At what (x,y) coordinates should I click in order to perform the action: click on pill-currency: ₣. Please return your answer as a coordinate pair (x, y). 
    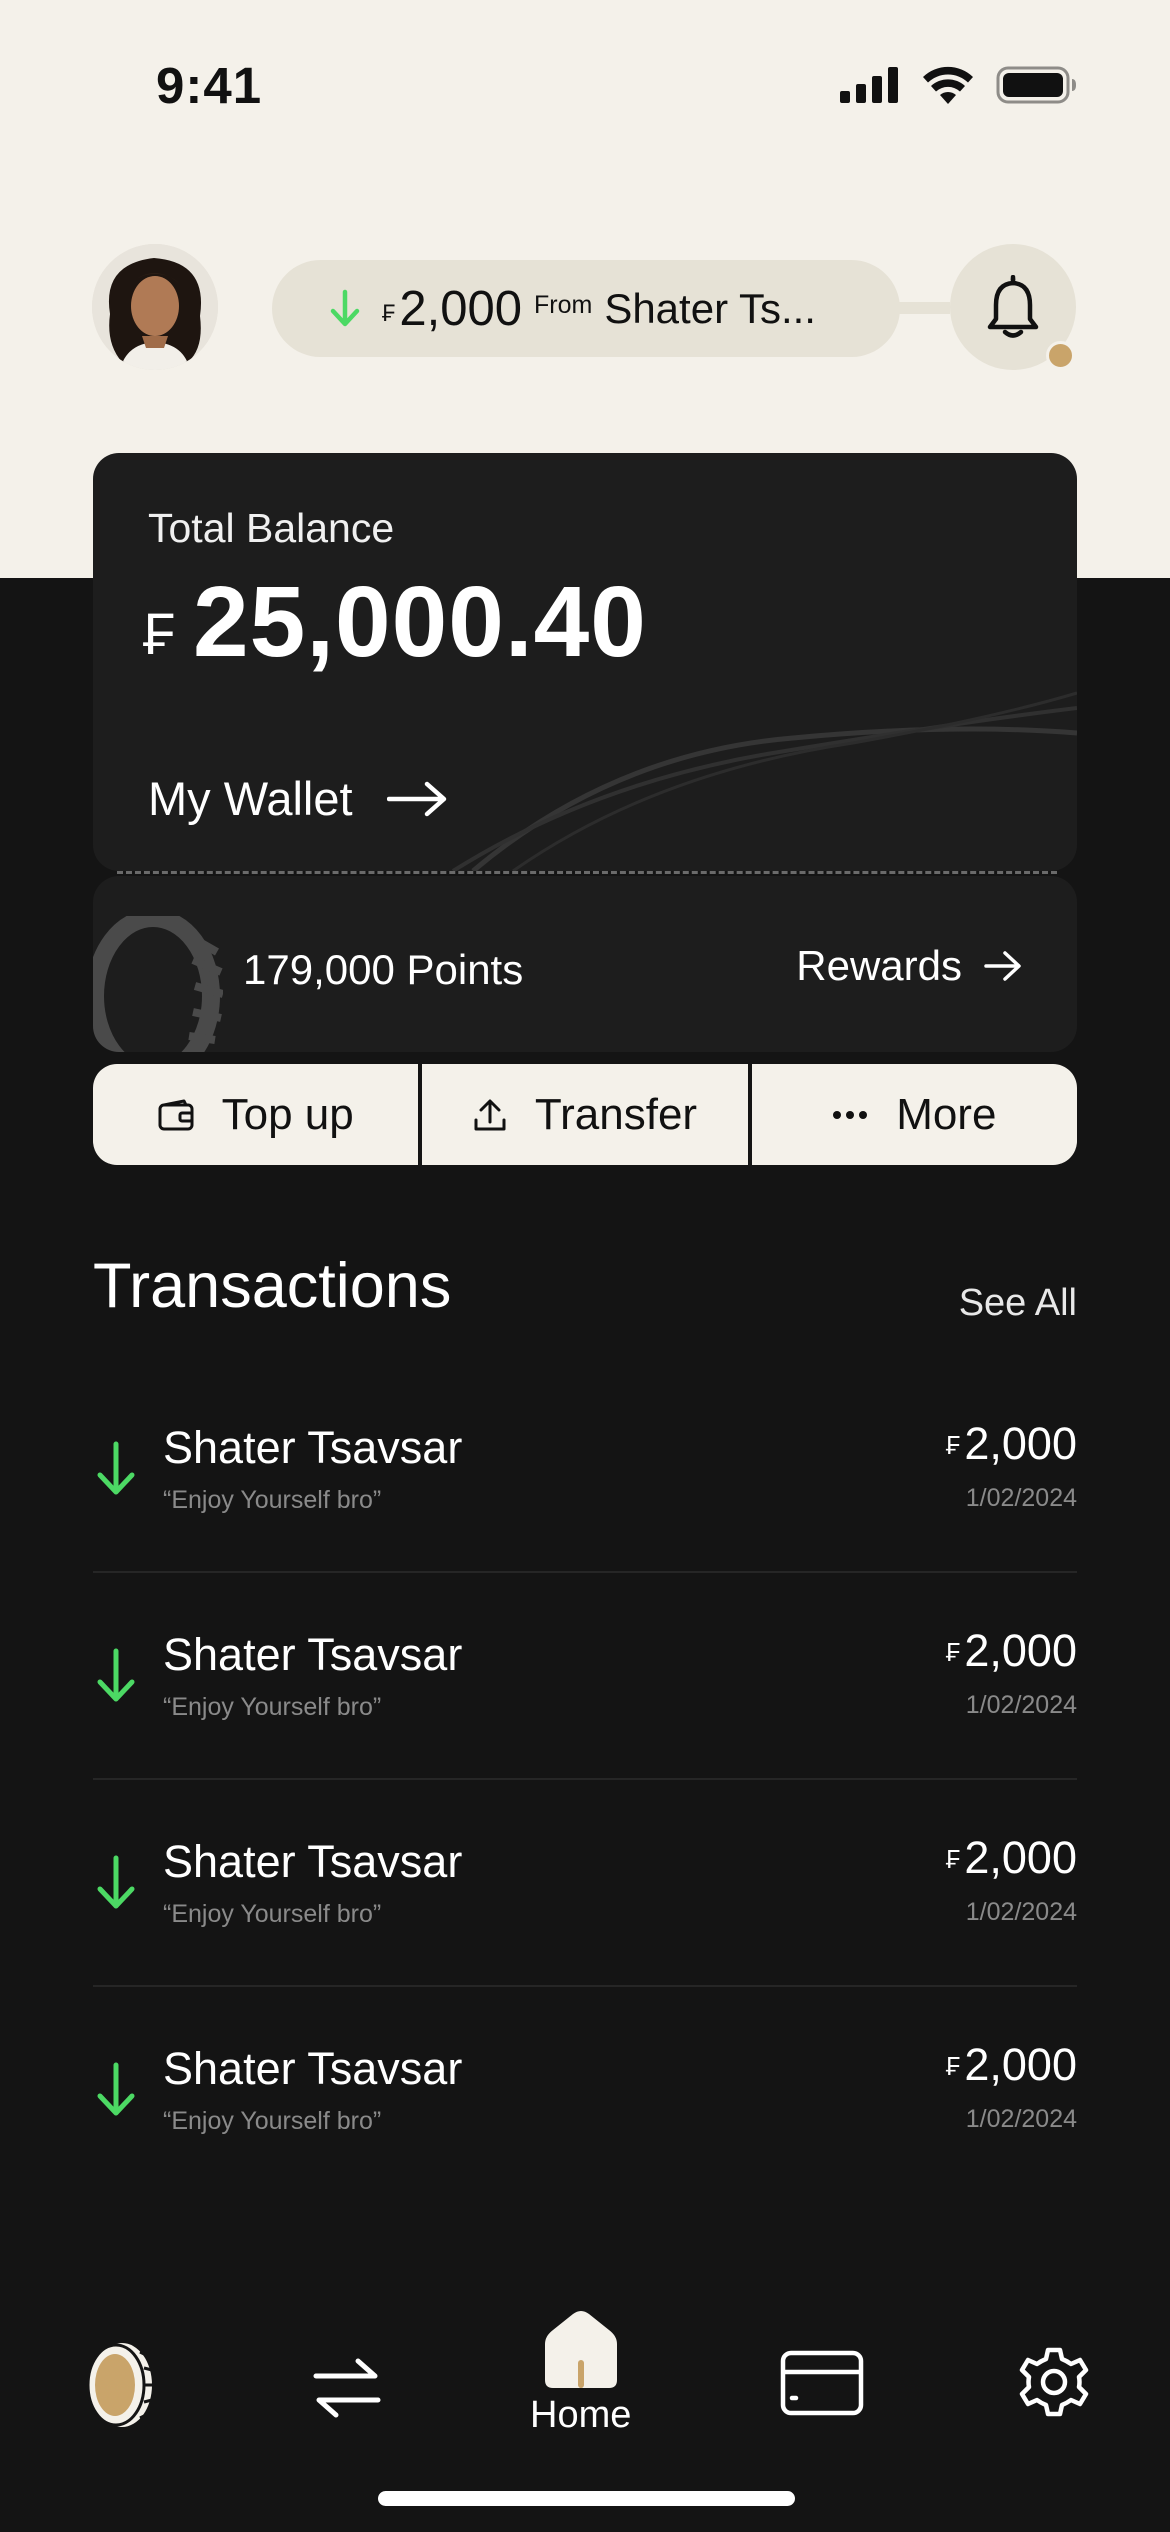
    Looking at the image, I should click on (389, 313).